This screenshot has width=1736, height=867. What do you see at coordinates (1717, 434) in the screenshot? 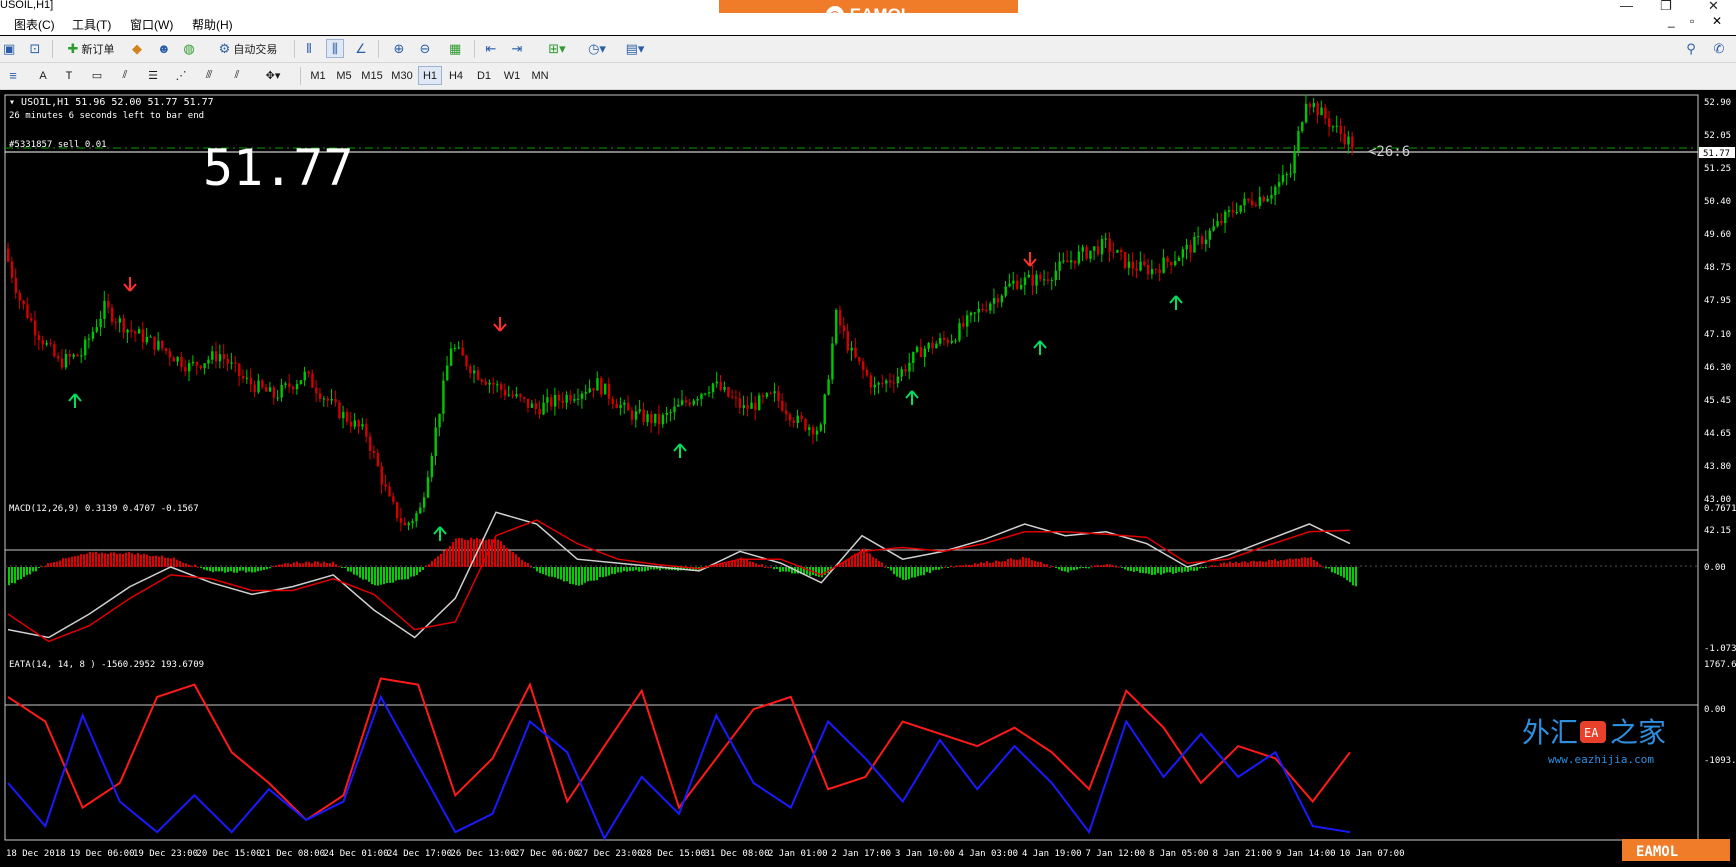
I see `price-tick: 44.65` at bounding box center [1717, 434].